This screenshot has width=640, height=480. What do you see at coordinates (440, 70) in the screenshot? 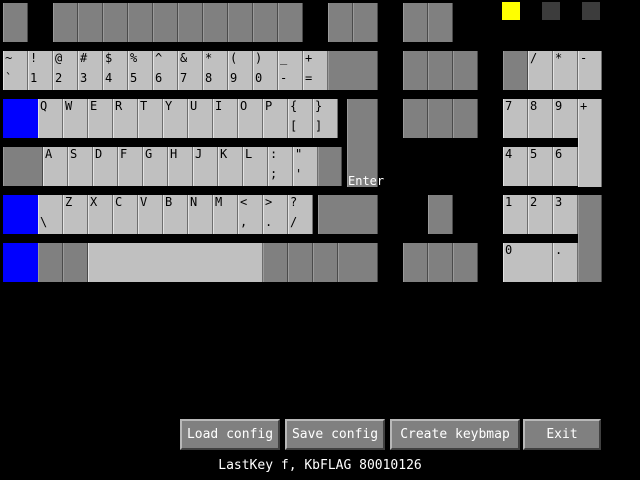
I see `key-home` at bounding box center [440, 70].